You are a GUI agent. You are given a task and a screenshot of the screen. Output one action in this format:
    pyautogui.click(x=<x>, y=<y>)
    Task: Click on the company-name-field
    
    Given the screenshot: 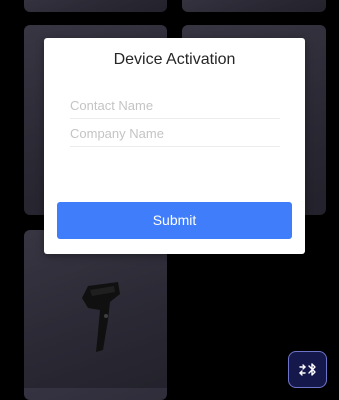 What is the action you would take?
    pyautogui.click(x=175, y=134)
    